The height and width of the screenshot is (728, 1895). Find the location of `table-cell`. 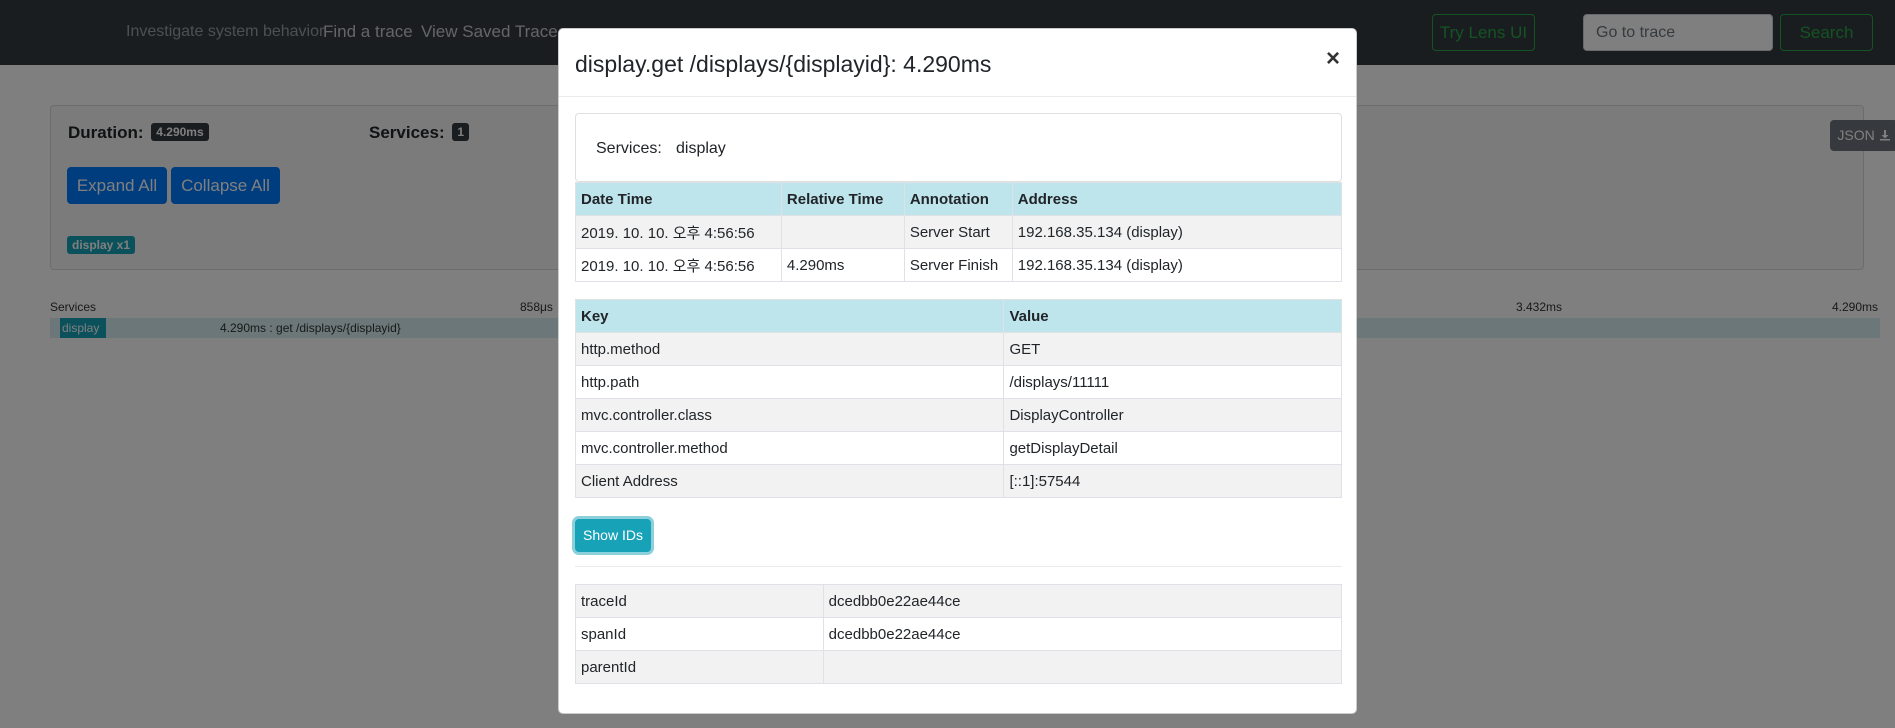

table-cell is located at coordinates (842, 232).